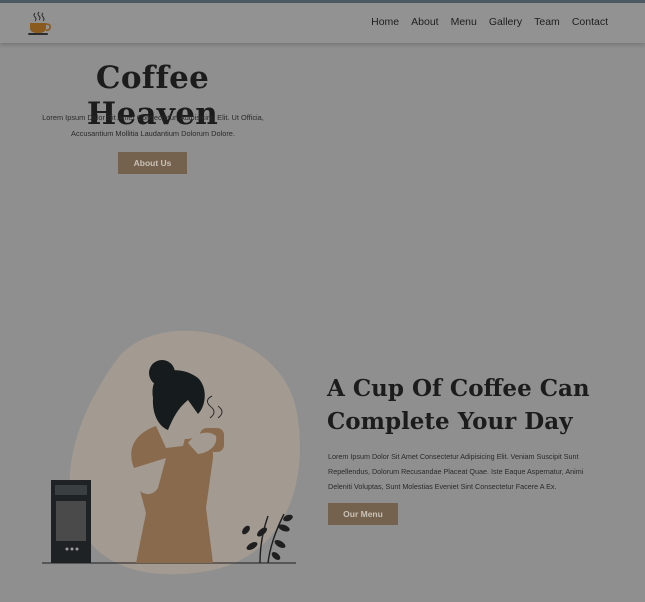 Image resolution: width=645 pixels, height=602 pixels. Describe the element at coordinates (590, 22) in the screenshot. I see `nav-link-contact: Contact` at that location.